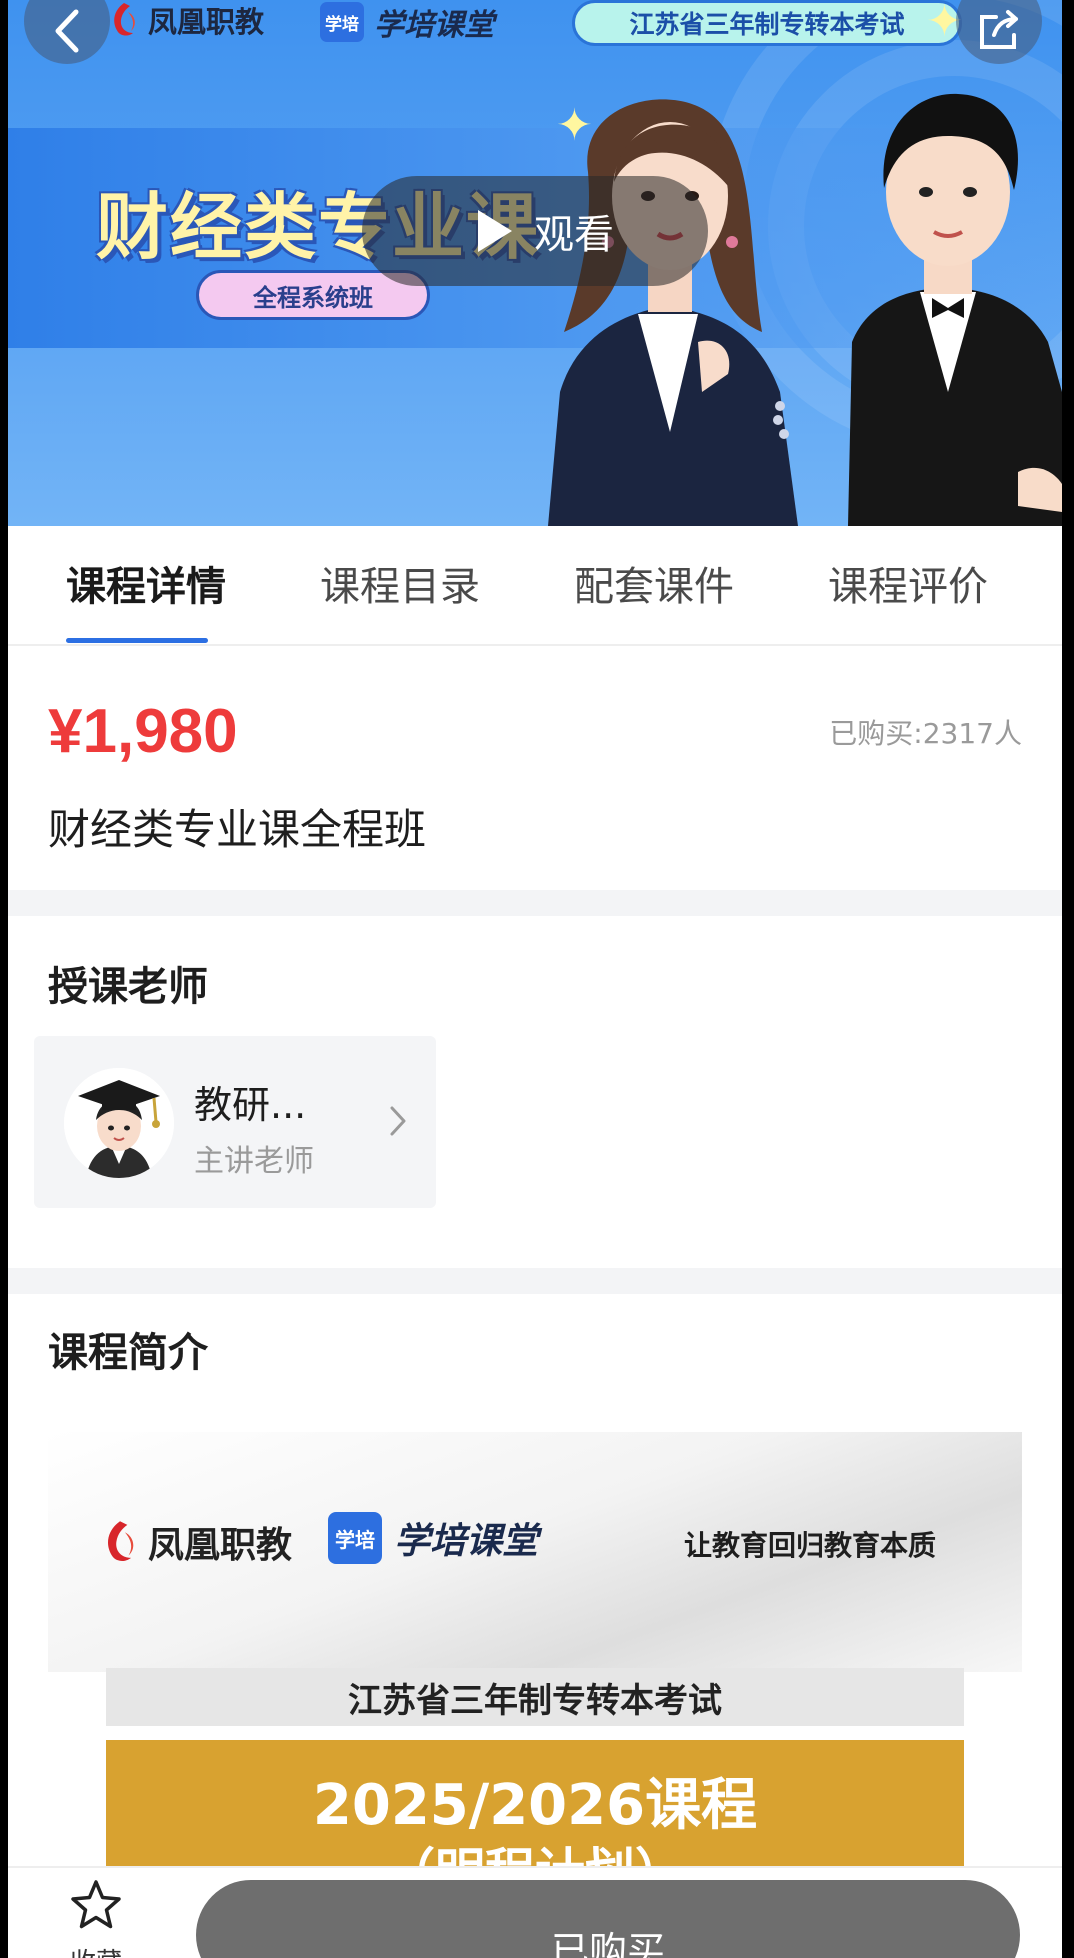 The height and width of the screenshot is (1958, 1074). Describe the element at coordinates (96, 1904) in the screenshot. I see `star-icon` at that location.